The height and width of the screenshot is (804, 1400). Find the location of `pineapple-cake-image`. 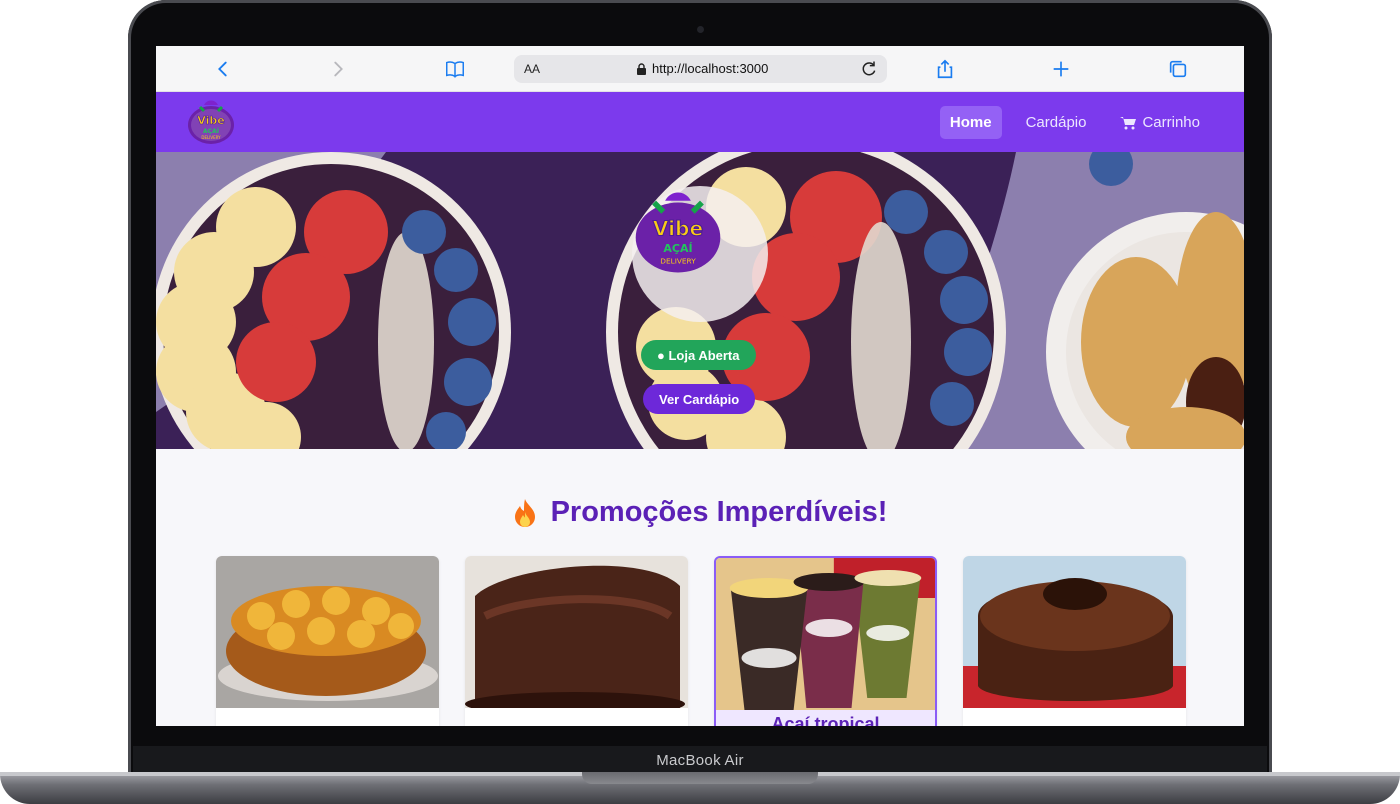

pineapple-cake-image is located at coordinates (327, 632).